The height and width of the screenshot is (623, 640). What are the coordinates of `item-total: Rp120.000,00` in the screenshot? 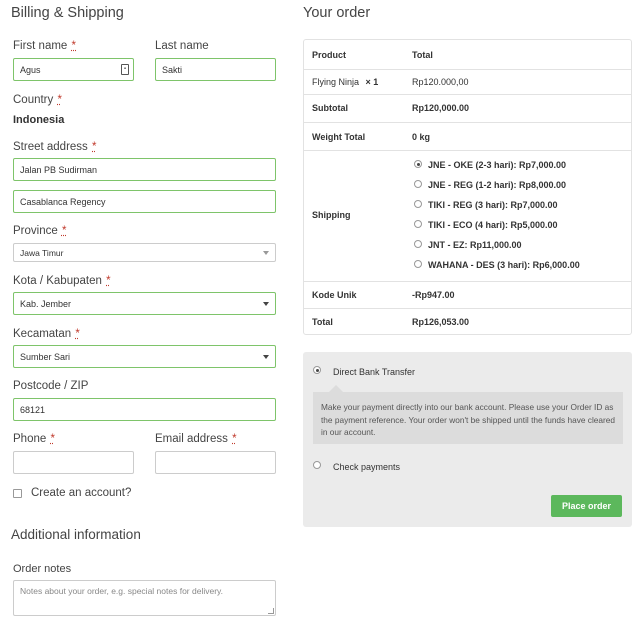 It's located at (440, 82).